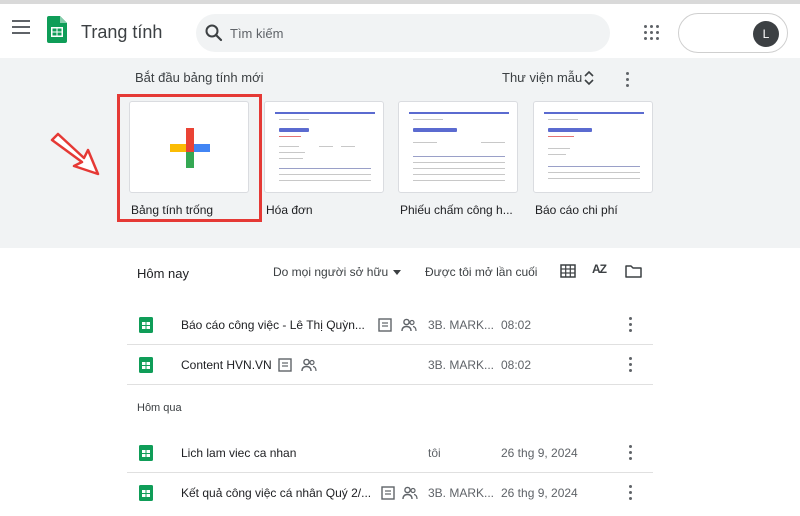  What do you see at coordinates (226, 365) in the screenshot?
I see `file-name: Content HVN.VN` at bounding box center [226, 365].